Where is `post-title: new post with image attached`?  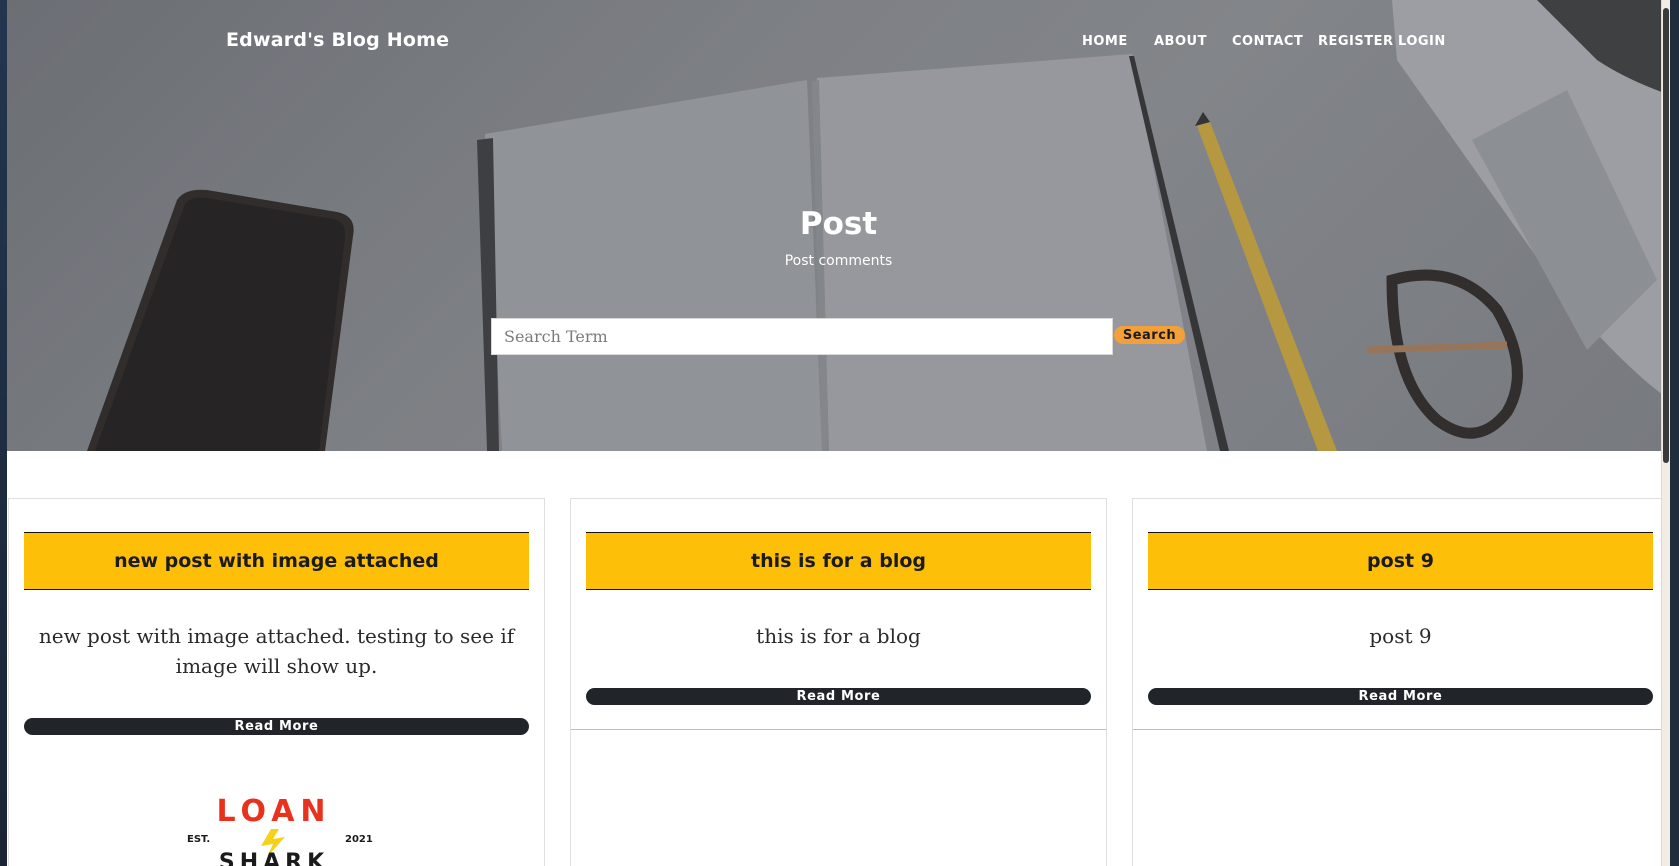
post-title: new post with image attached is located at coordinates (276, 561).